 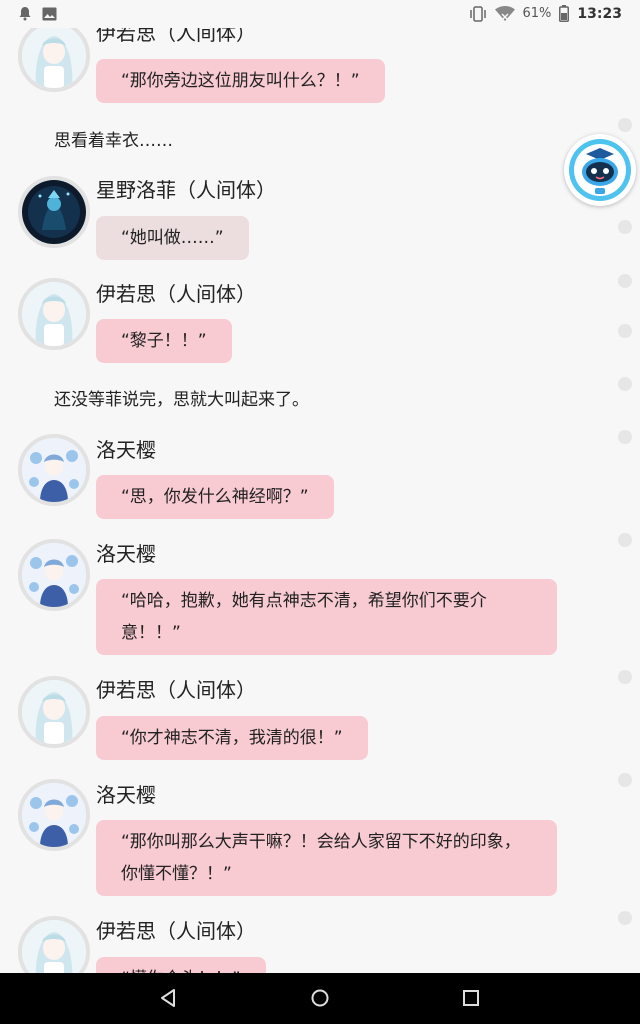 I want to click on message-bubble: “她叫做……”, so click(x=172, y=238).